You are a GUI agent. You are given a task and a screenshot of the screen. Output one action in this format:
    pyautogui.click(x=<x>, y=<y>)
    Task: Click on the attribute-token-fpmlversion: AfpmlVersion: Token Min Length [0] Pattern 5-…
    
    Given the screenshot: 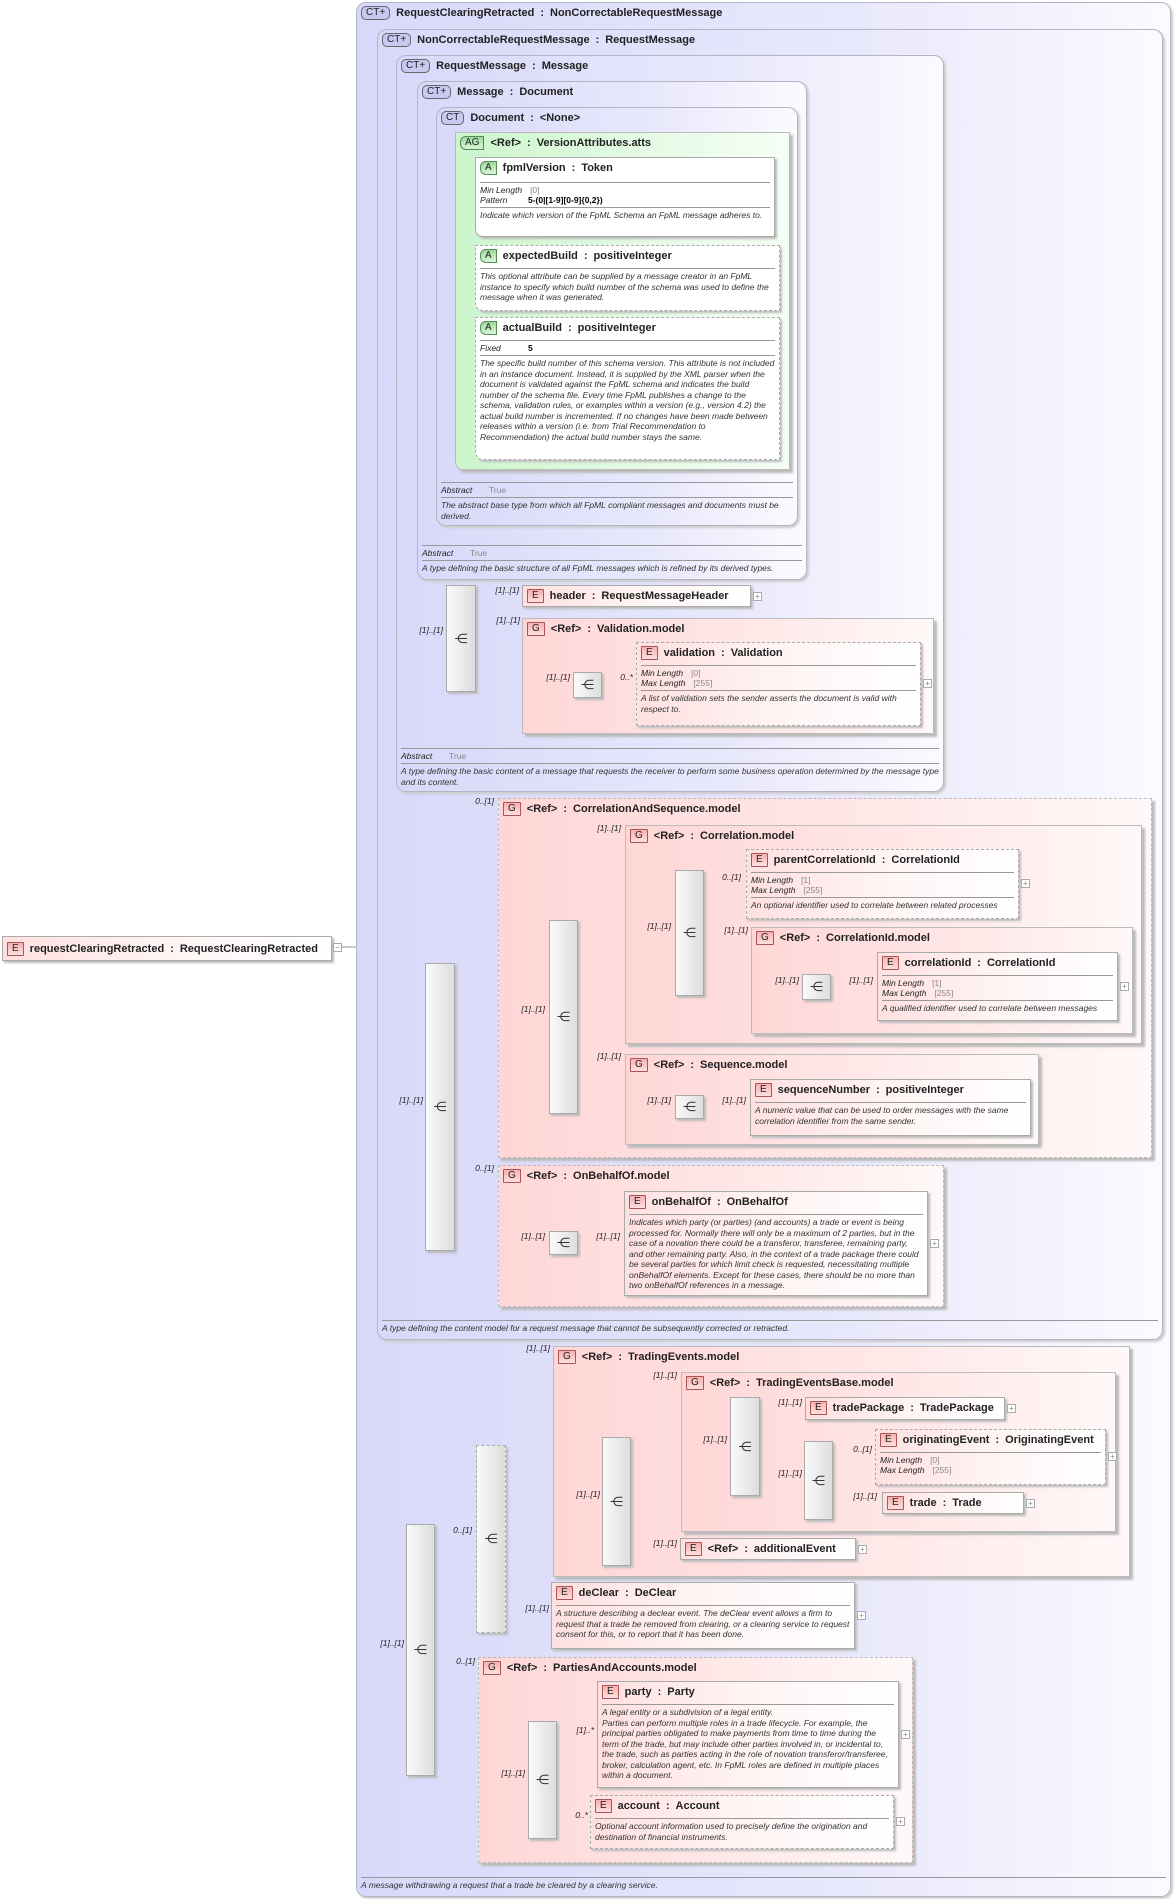 What is the action you would take?
    pyautogui.click(x=625, y=197)
    